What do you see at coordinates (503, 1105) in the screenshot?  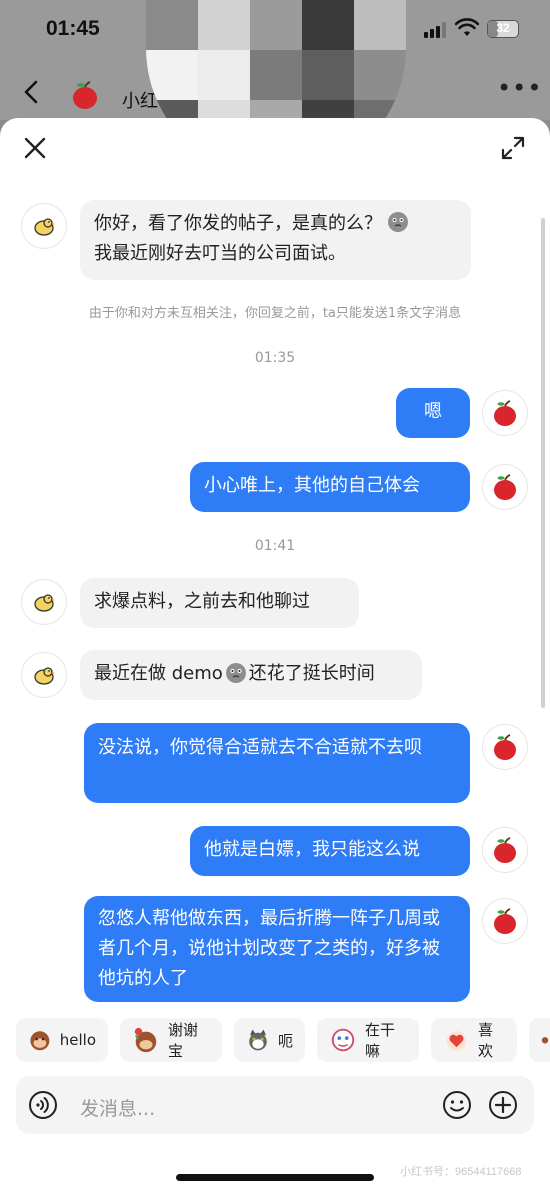 I see `plus-icon` at bounding box center [503, 1105].